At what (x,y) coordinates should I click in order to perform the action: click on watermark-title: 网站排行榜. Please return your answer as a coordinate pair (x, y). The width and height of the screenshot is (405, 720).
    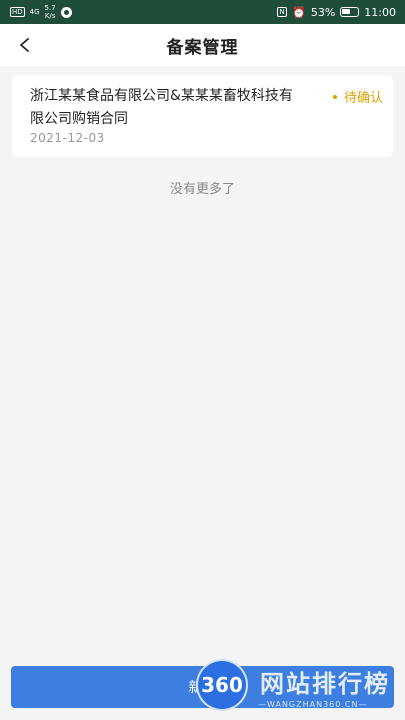
    Looking at the image, I should click on (325, 684).